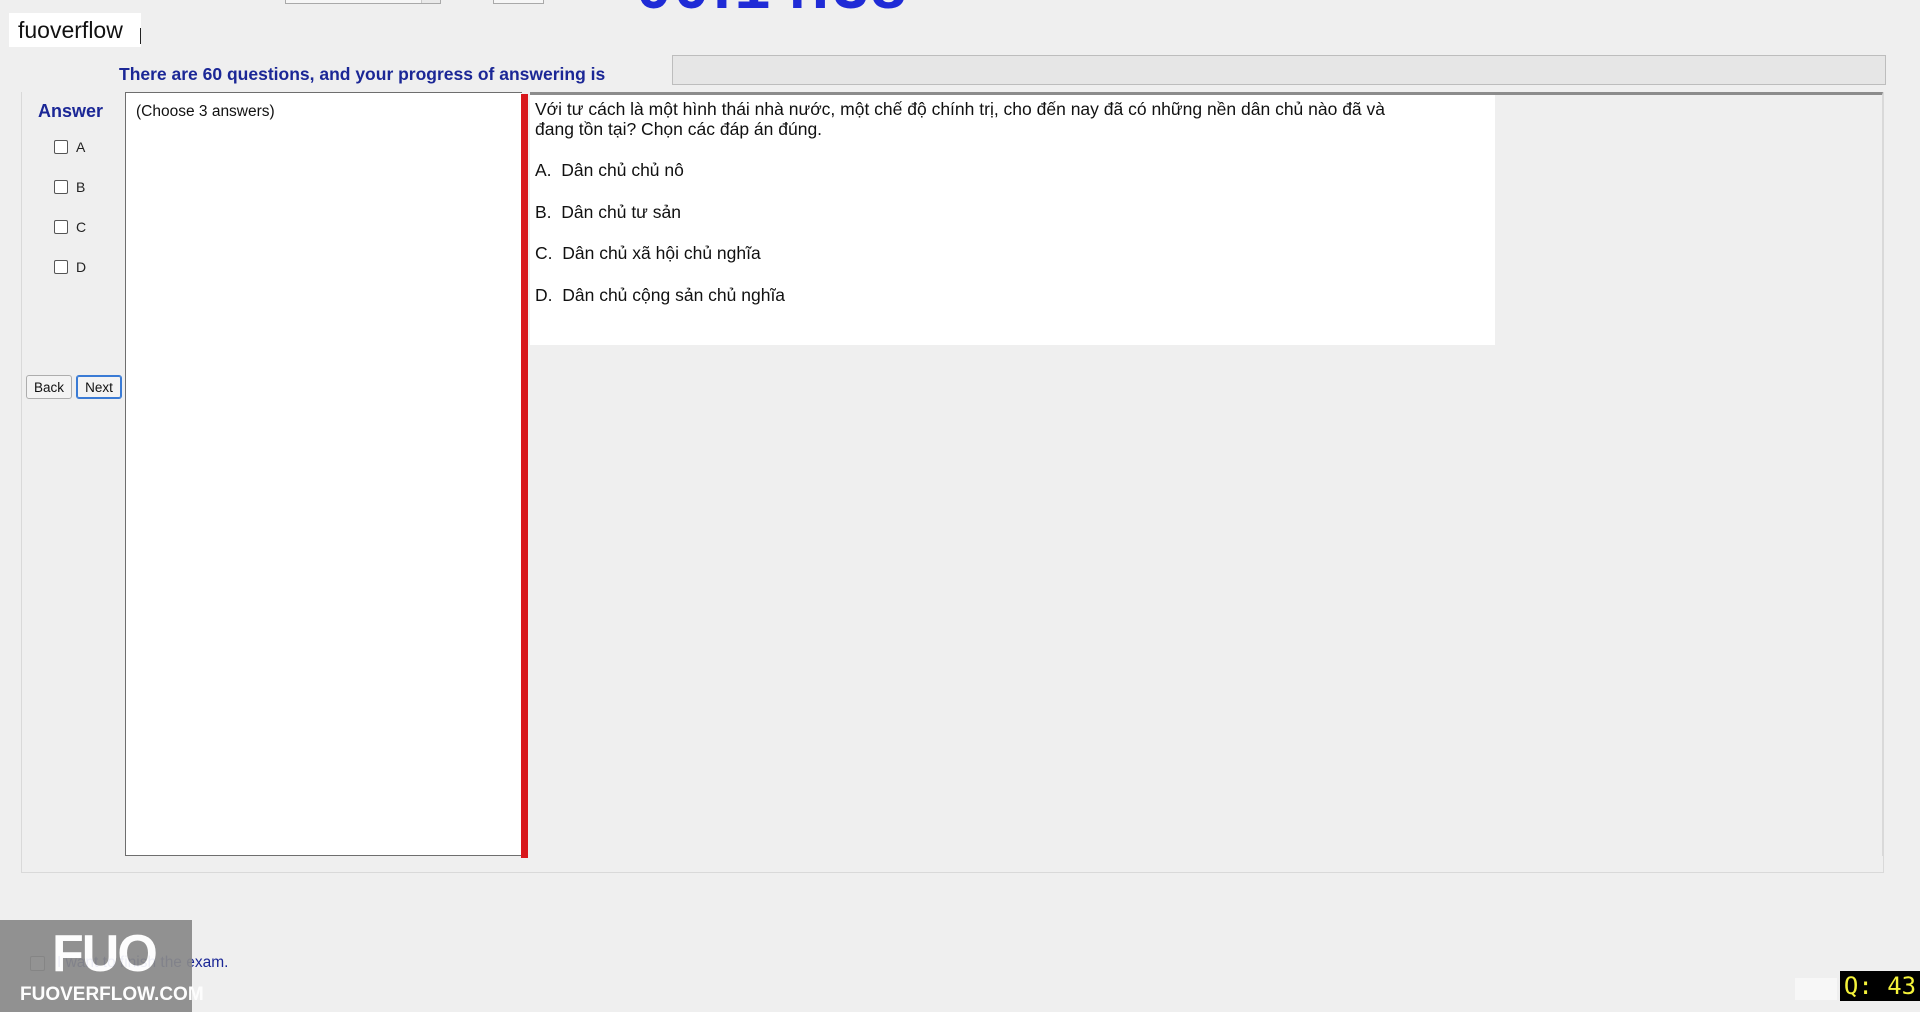  What do you see at coordinates (544, 253) in the screenshot?
I see `option-c-letter: C.` at bounding box center [544, 253].